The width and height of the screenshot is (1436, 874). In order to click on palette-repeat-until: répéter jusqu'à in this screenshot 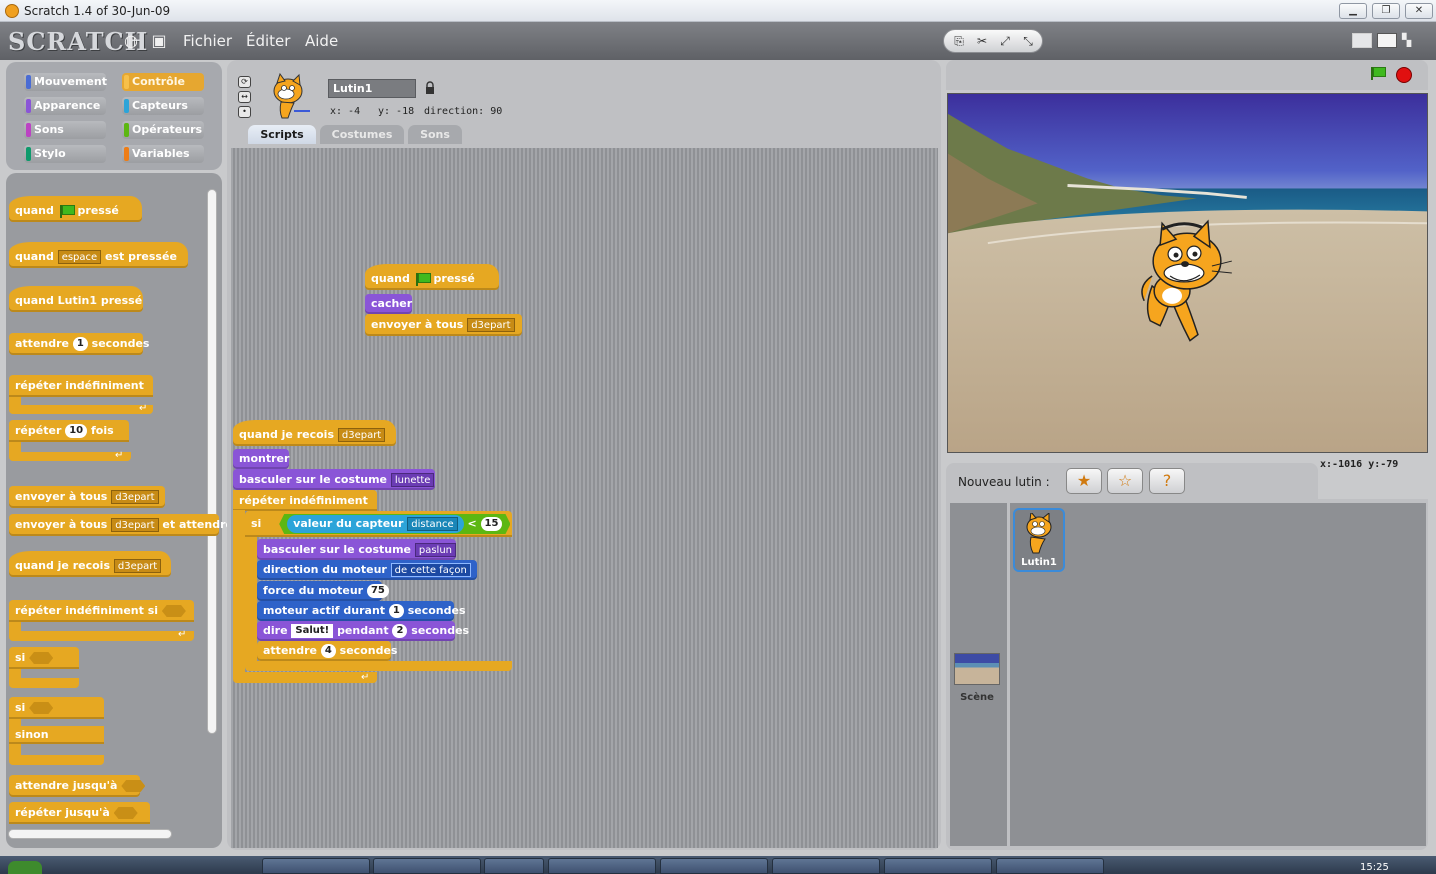, I will do `click(79, 813)`.